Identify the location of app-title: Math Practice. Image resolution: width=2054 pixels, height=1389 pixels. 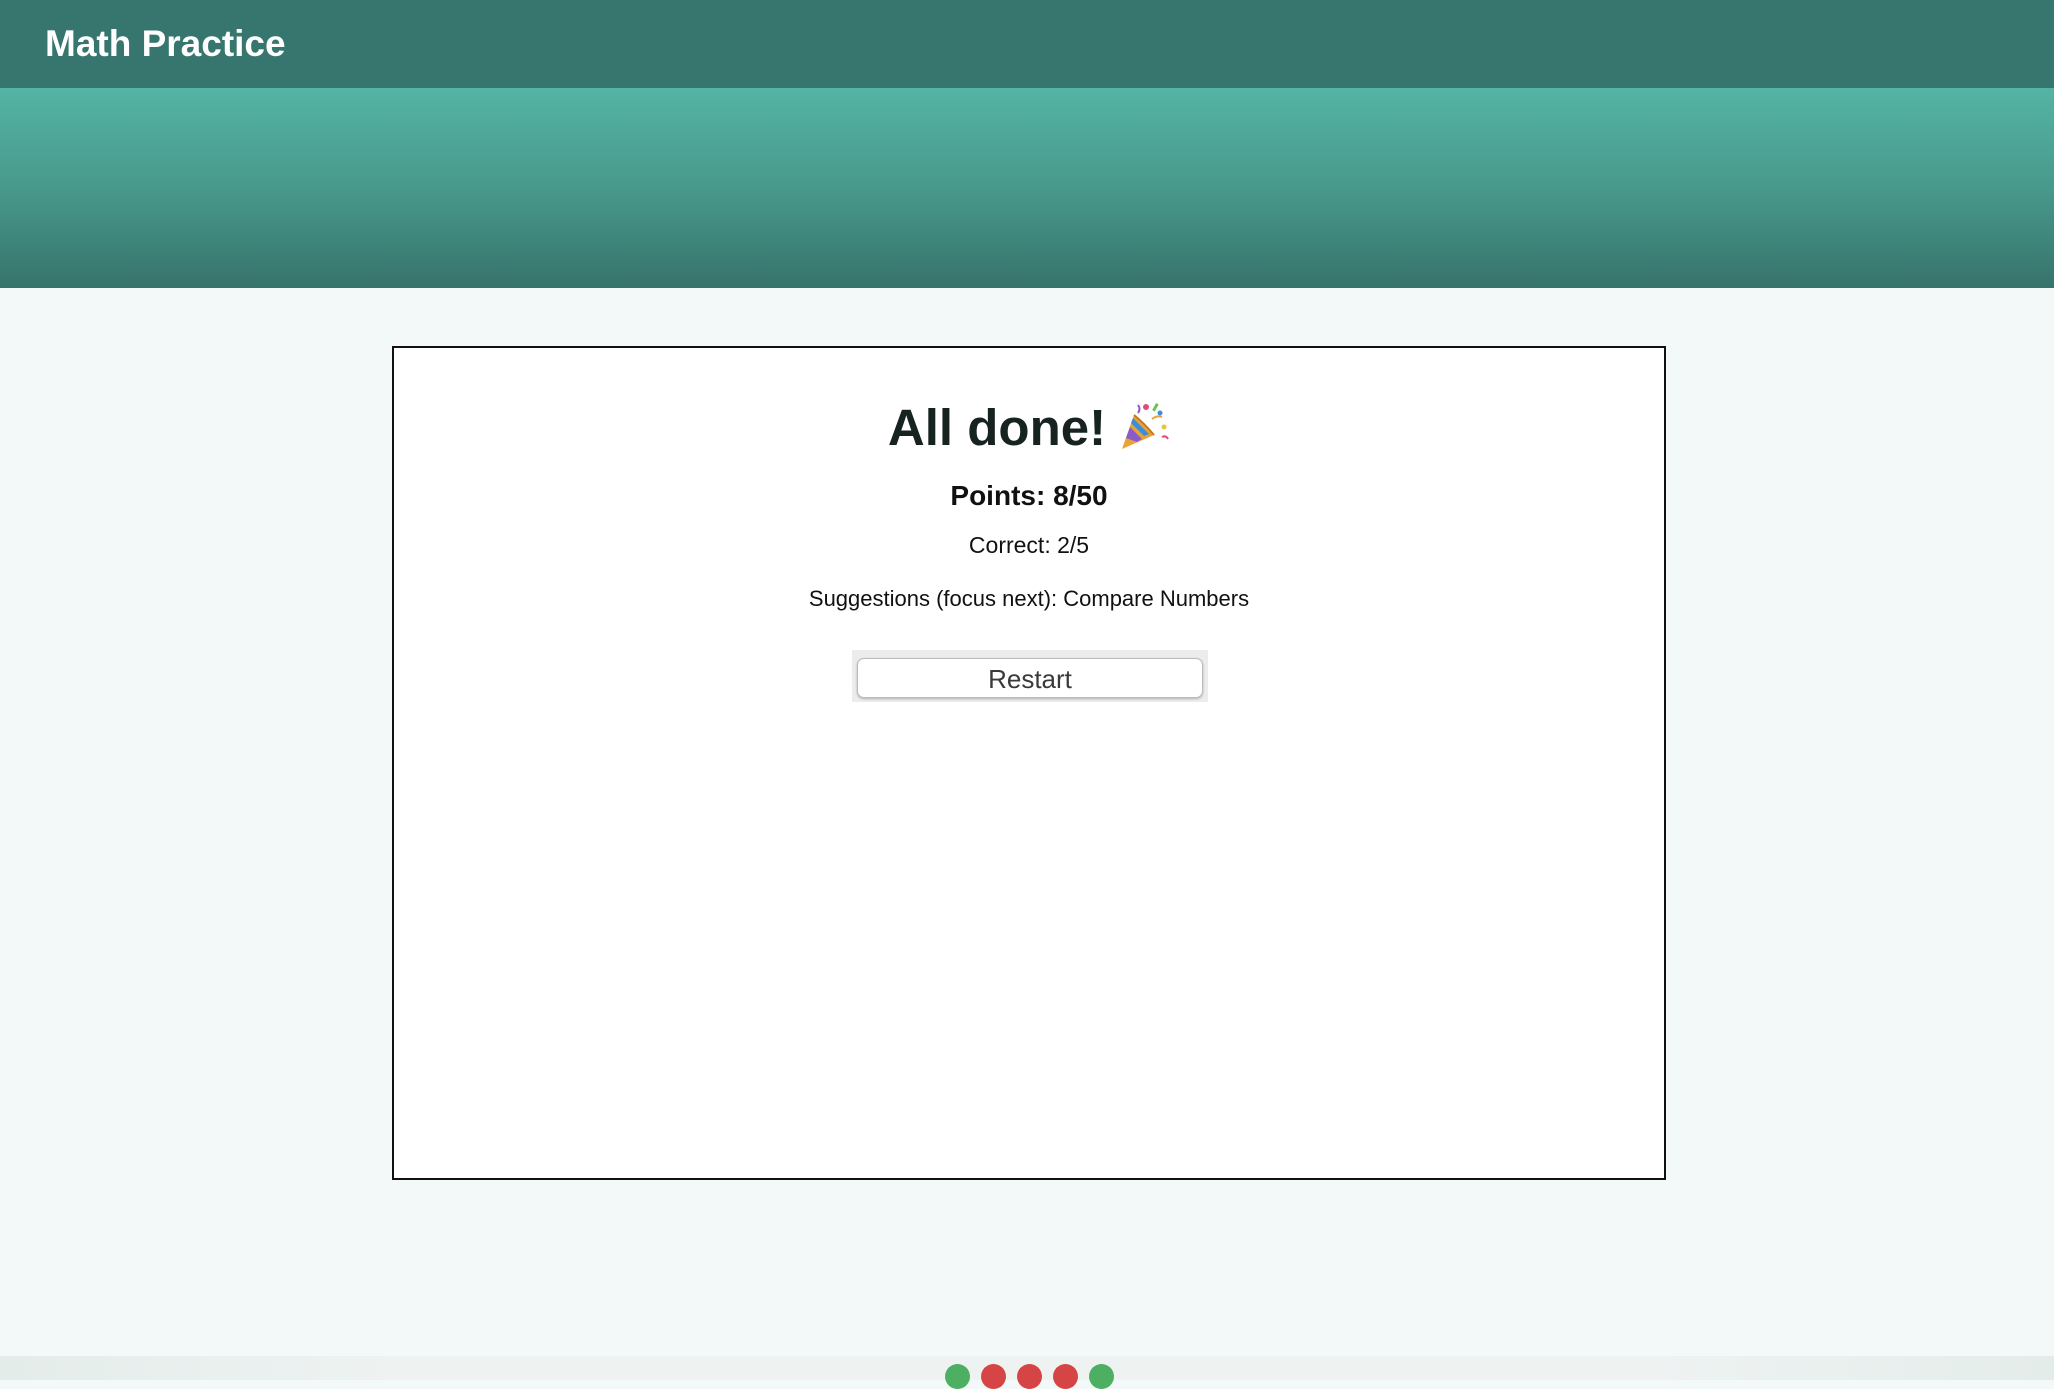
(165, 43).